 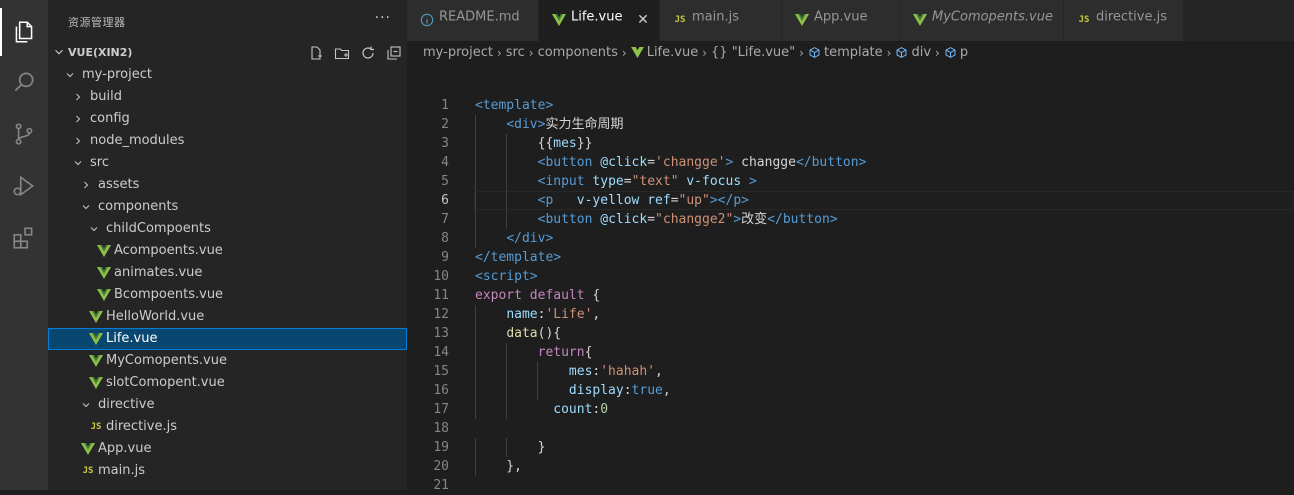 I want to click on files-icon, so click(x=24, y=32).